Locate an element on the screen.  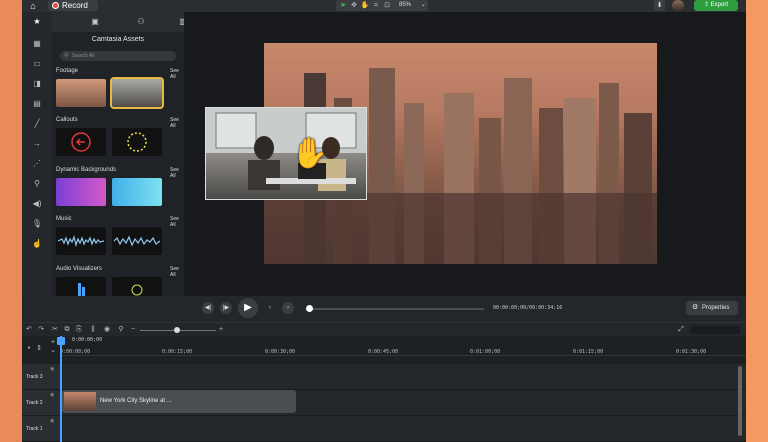
see-all-audio-visualizers: See All is located at coordinates (177, 272).